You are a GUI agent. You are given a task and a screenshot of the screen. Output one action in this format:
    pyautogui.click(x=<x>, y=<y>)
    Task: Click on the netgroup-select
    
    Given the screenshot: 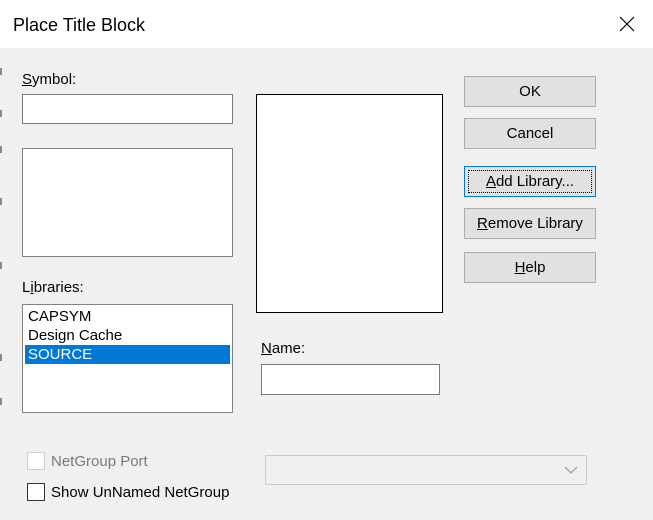 What is the action you would take?
    pyautogui.click(x=426, y=470)
    